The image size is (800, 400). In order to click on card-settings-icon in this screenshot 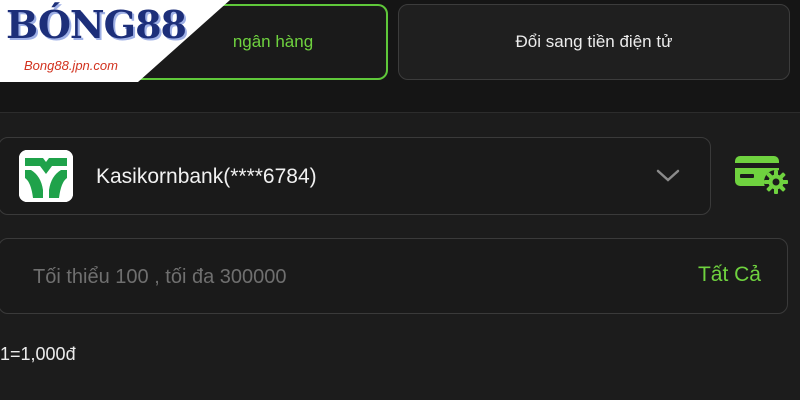, I will do `click(762, 173)`.